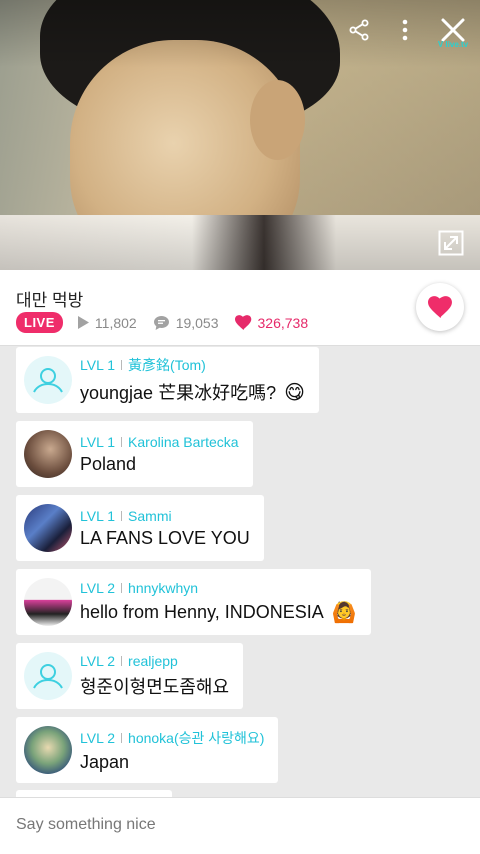 The height and width of the screenshot is (854, 480). I want to click on chat-message: LVL 1 Sammi LA FANS LOVE YOU, so click(140, 528).